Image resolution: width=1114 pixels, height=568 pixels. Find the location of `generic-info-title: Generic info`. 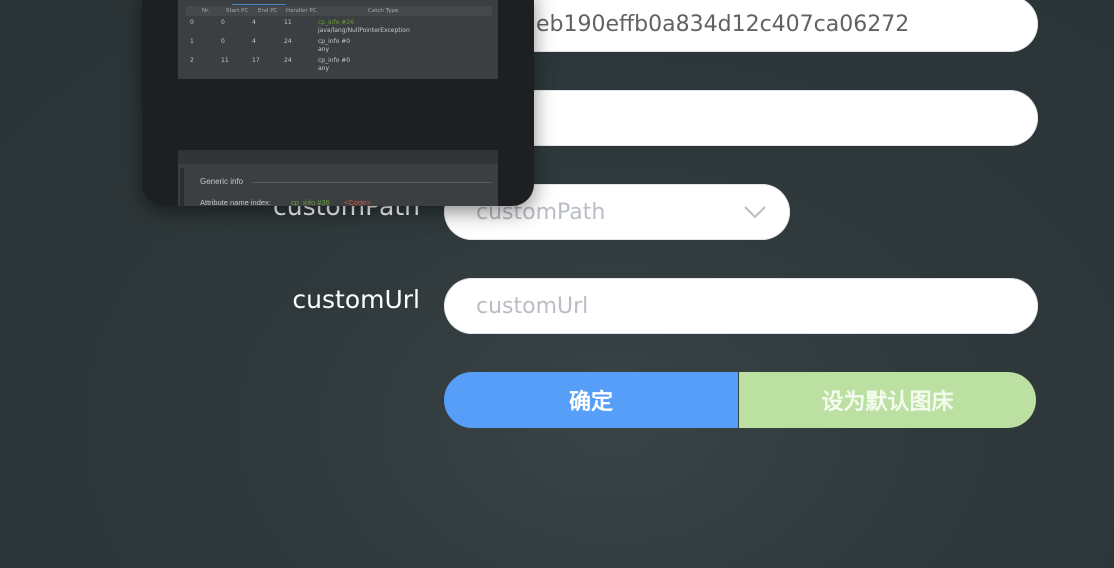

generic-info-title: Generic info is located at coordinates (222, 181).